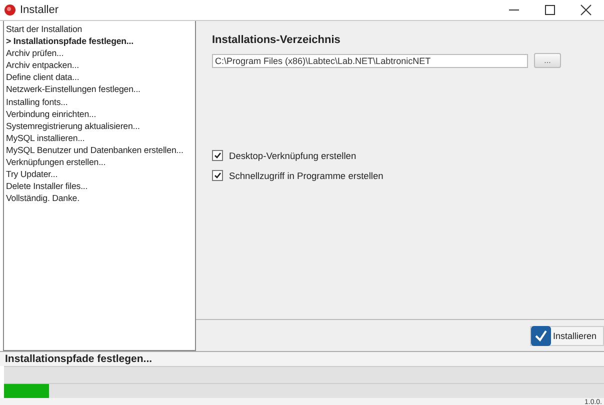  Describe the element at coordinates (292, 155) in the screenshot. I see `checkbox-label: Desktop-Verknüpfung erstellen` at that location.